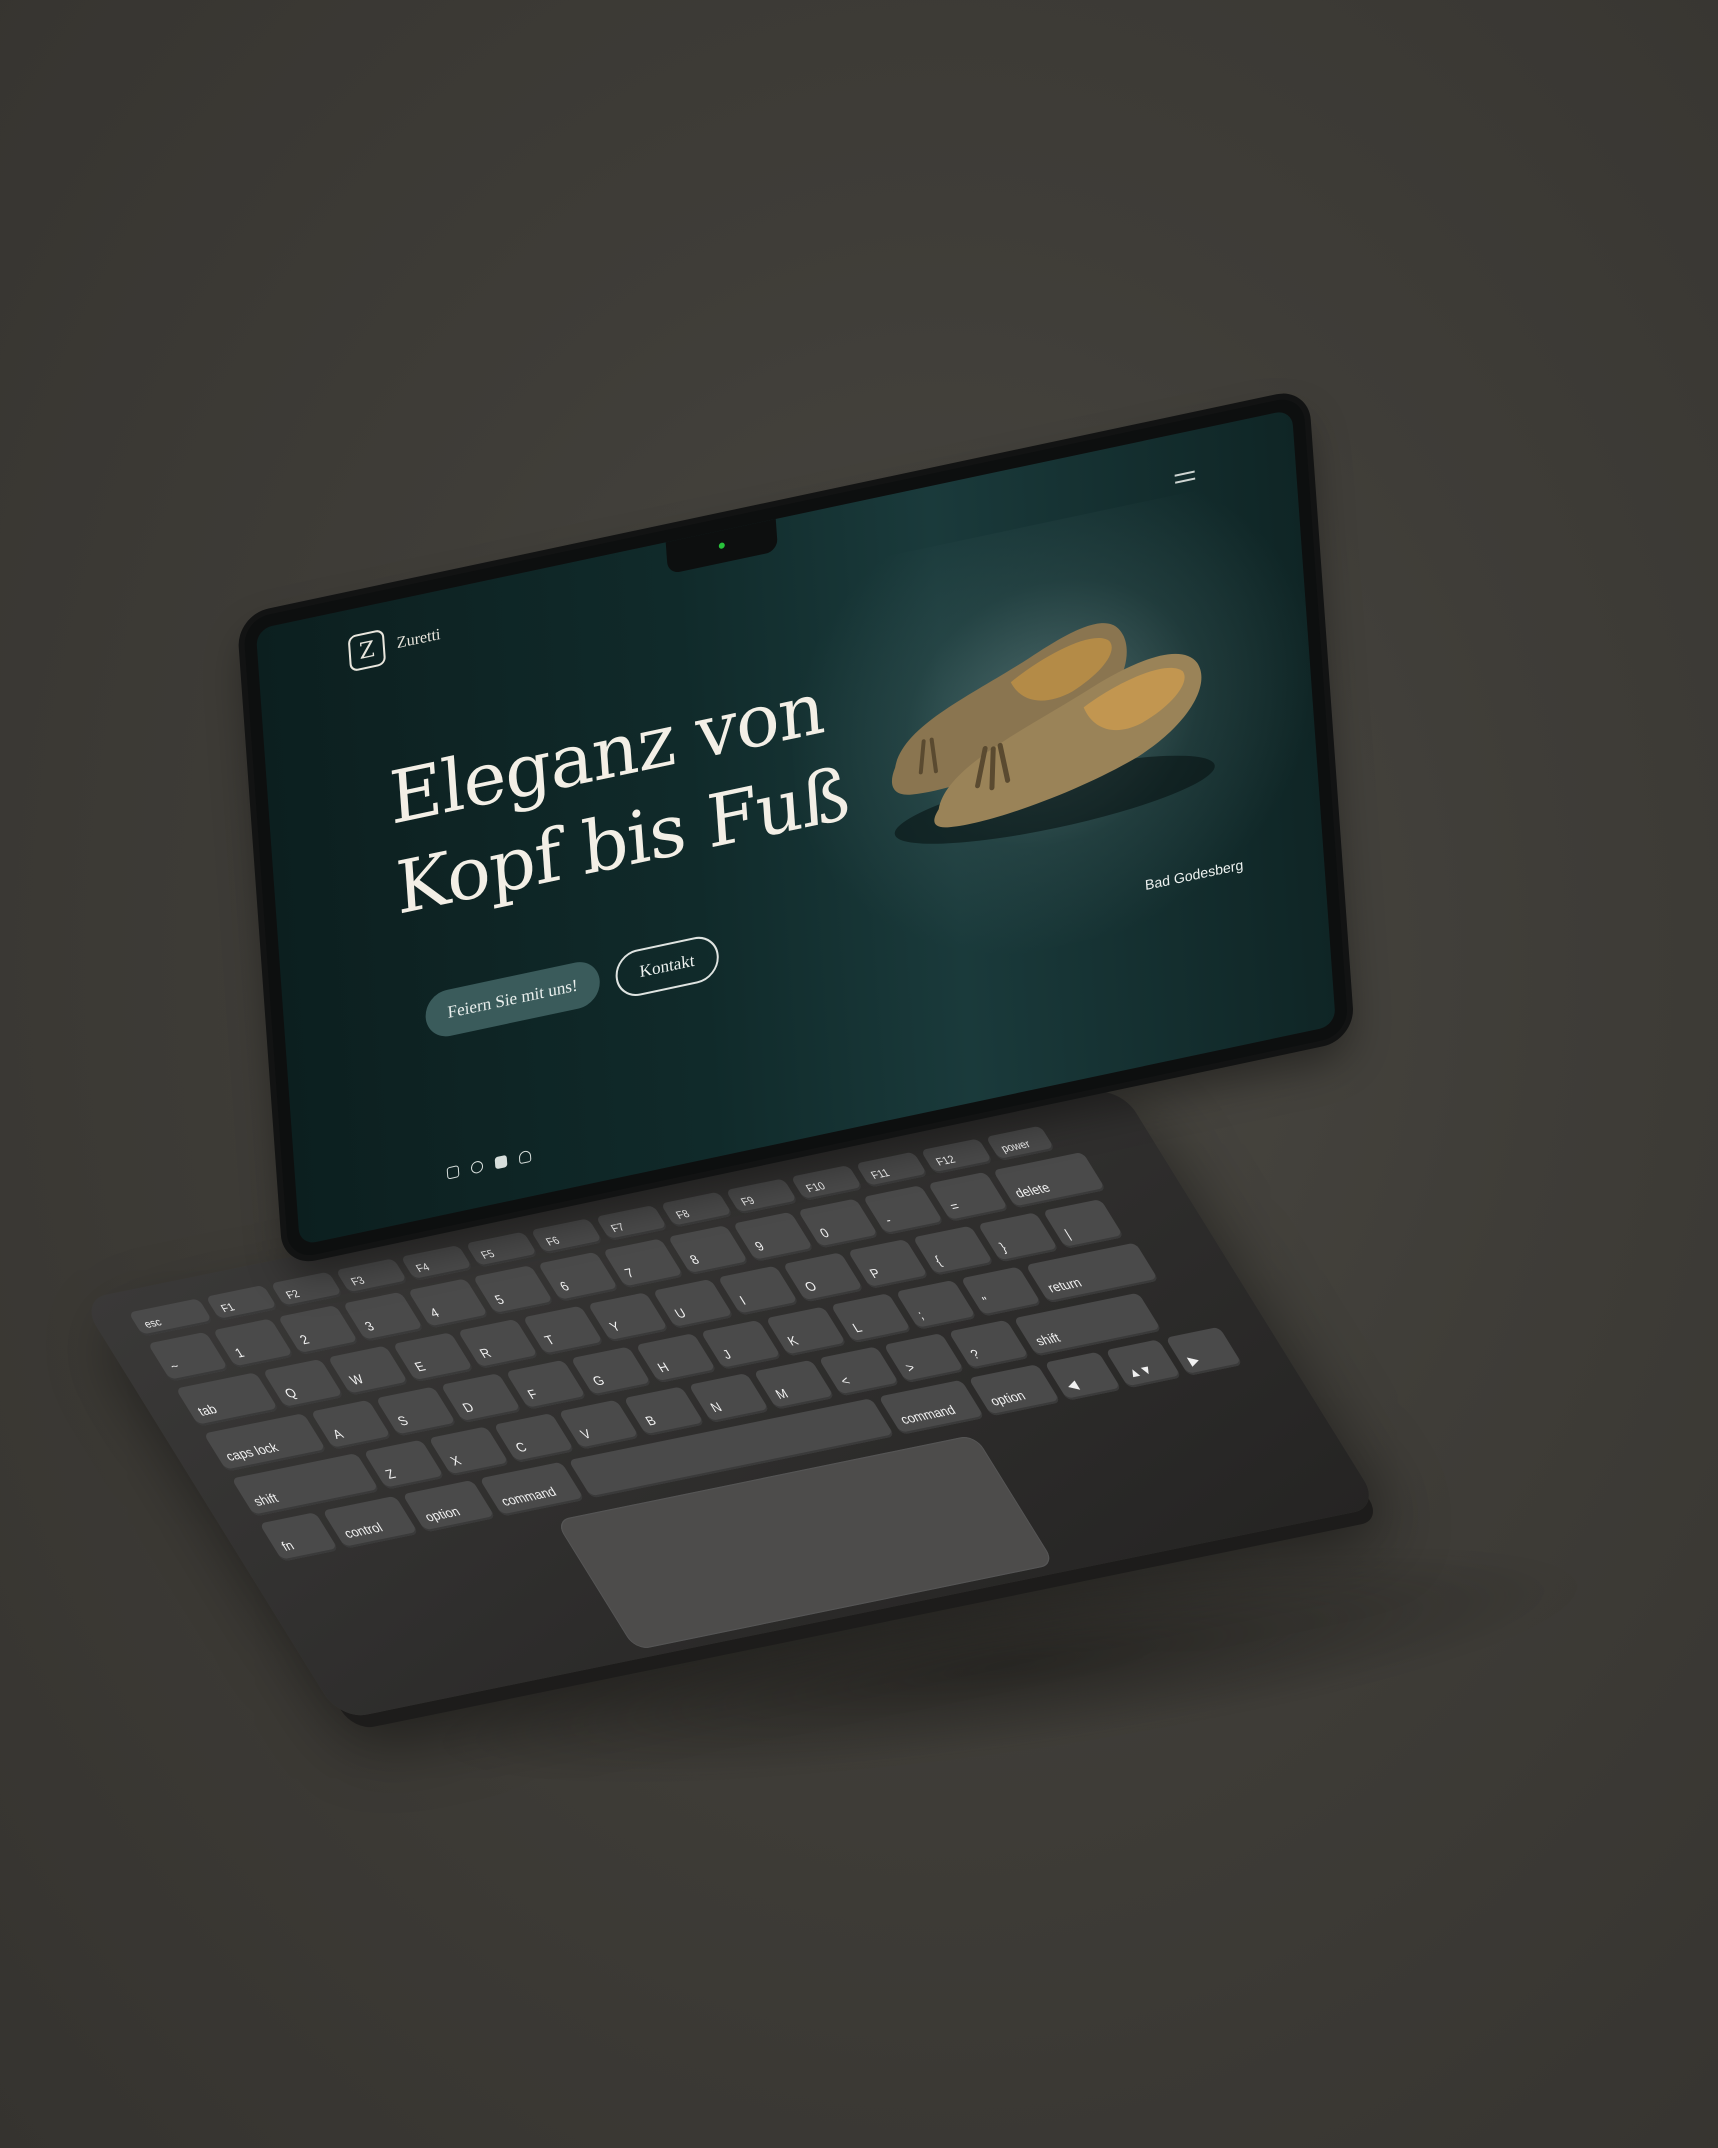  Describe the element at coordinates (368, 1370) in the screenshot. I see `key-w: W` at that location.